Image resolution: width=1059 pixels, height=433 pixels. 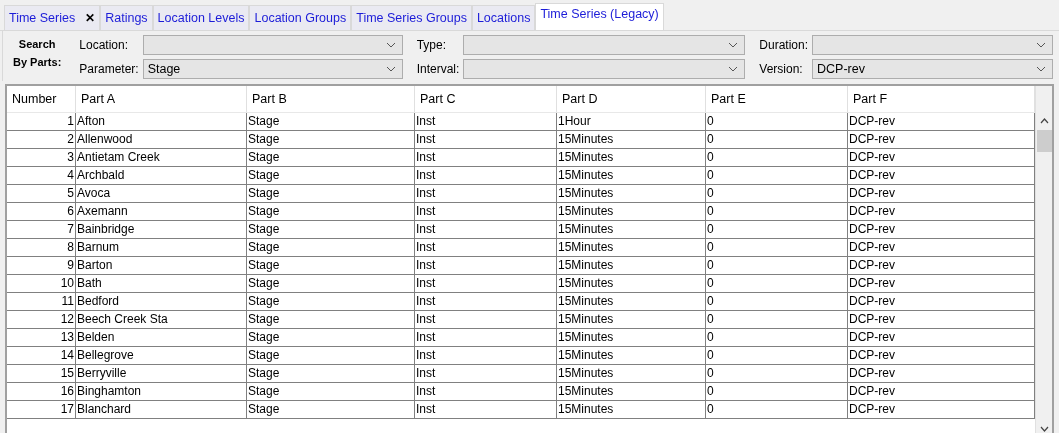 What do you see at coordinates (503, 17) in the screenshot?
I see `tab: Locations` at bounding box center [503, 17].